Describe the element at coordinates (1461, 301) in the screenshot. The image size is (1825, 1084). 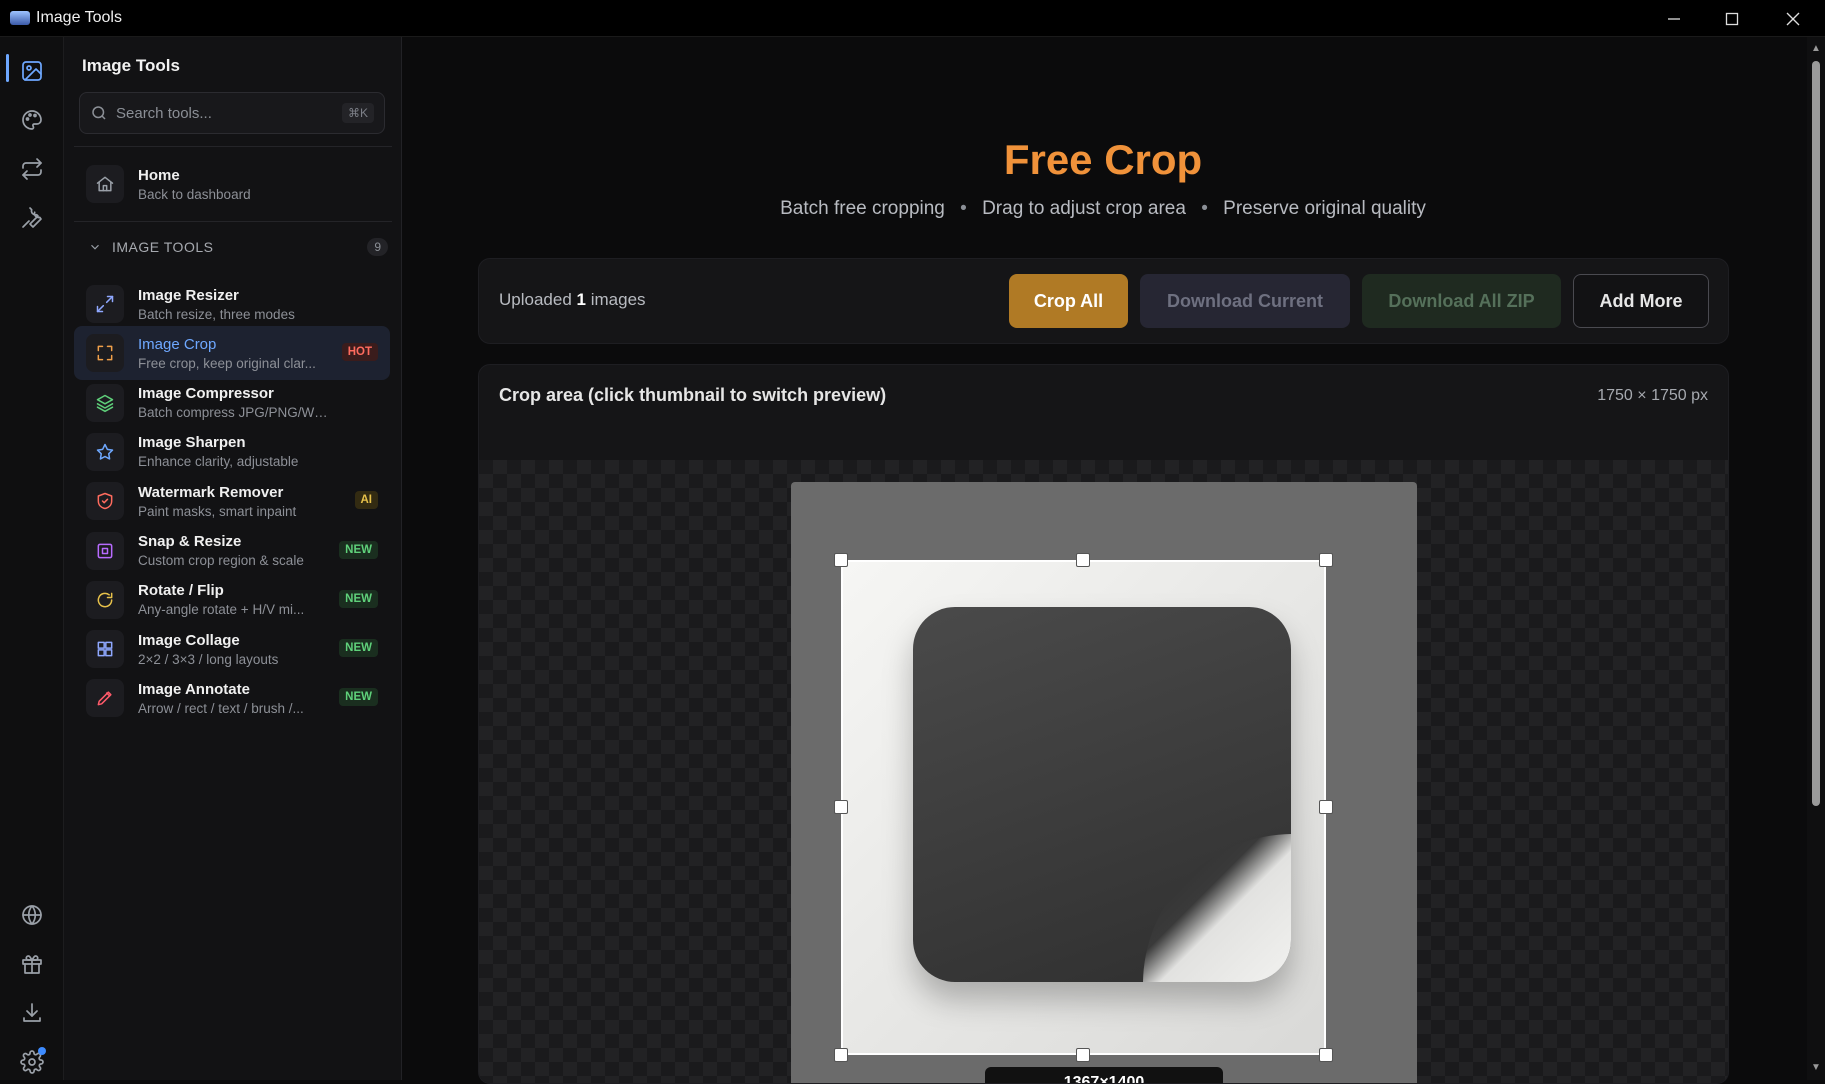
I see `download-all-zip-button: Download All ZIP` at that location.